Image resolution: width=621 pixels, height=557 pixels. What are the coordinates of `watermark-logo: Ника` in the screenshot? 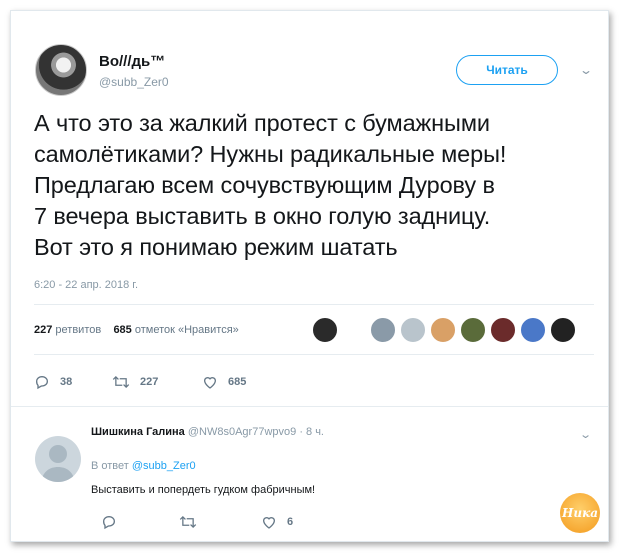 It's located at (580, 513).